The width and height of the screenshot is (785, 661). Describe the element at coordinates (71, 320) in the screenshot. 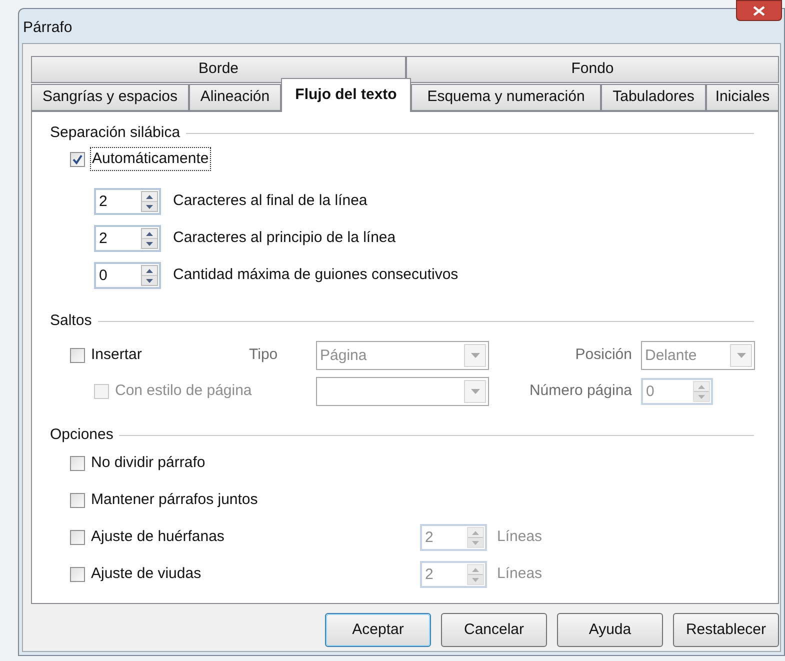

I see `section-title: Saltos` at that location.